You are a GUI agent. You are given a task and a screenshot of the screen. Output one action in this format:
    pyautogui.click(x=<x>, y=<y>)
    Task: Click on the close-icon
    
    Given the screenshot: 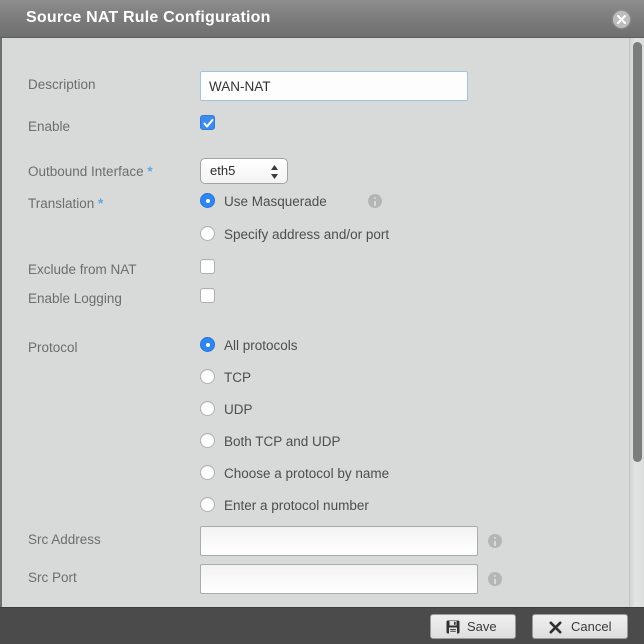 What is the action you would take?
    pyautogui.click(x=621, y=19)
    